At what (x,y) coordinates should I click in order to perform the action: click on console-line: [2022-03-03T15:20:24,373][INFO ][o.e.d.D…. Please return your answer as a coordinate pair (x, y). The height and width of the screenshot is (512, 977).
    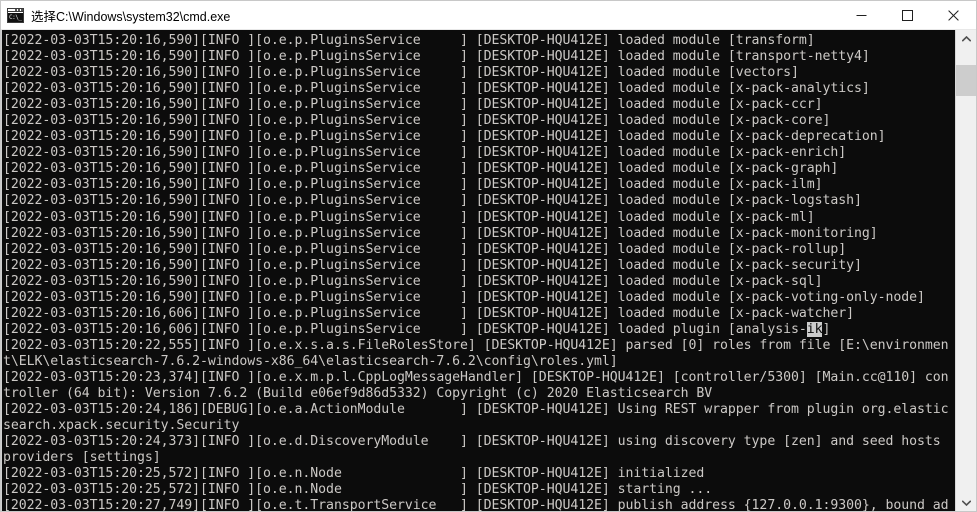
    Looking at the image, I should click on (472, 442).